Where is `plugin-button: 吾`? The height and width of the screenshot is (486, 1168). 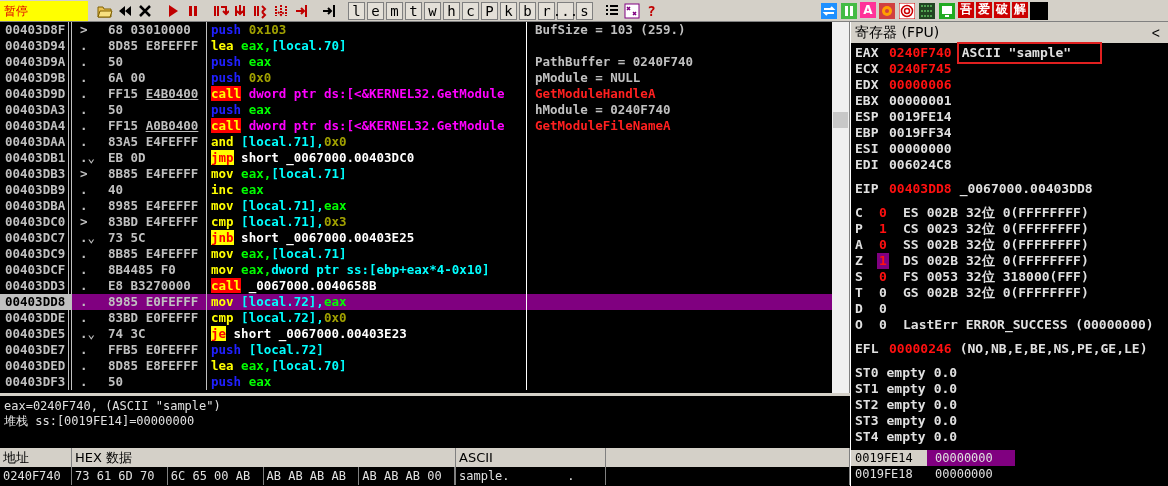
plugin-button: 吾 is located at coordinates (966, 9).